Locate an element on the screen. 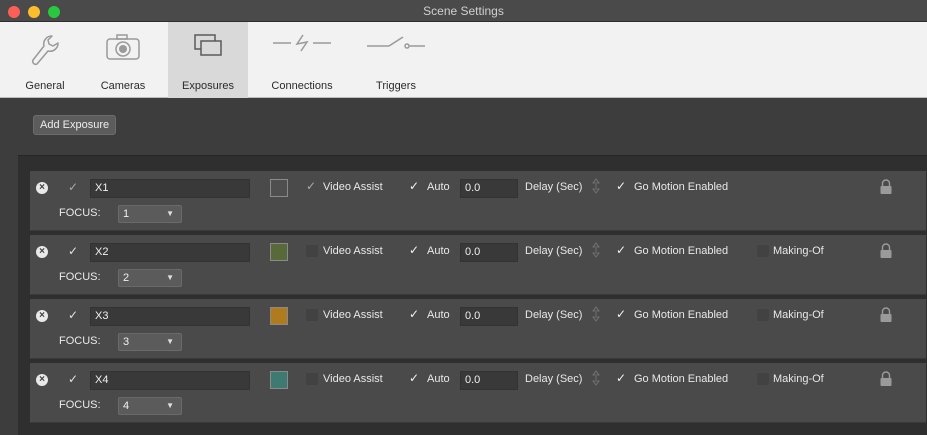 The height and width of the screenshot is (435, 927). add-exposure-button: Add Exposure is located at coordinates (75, 125).